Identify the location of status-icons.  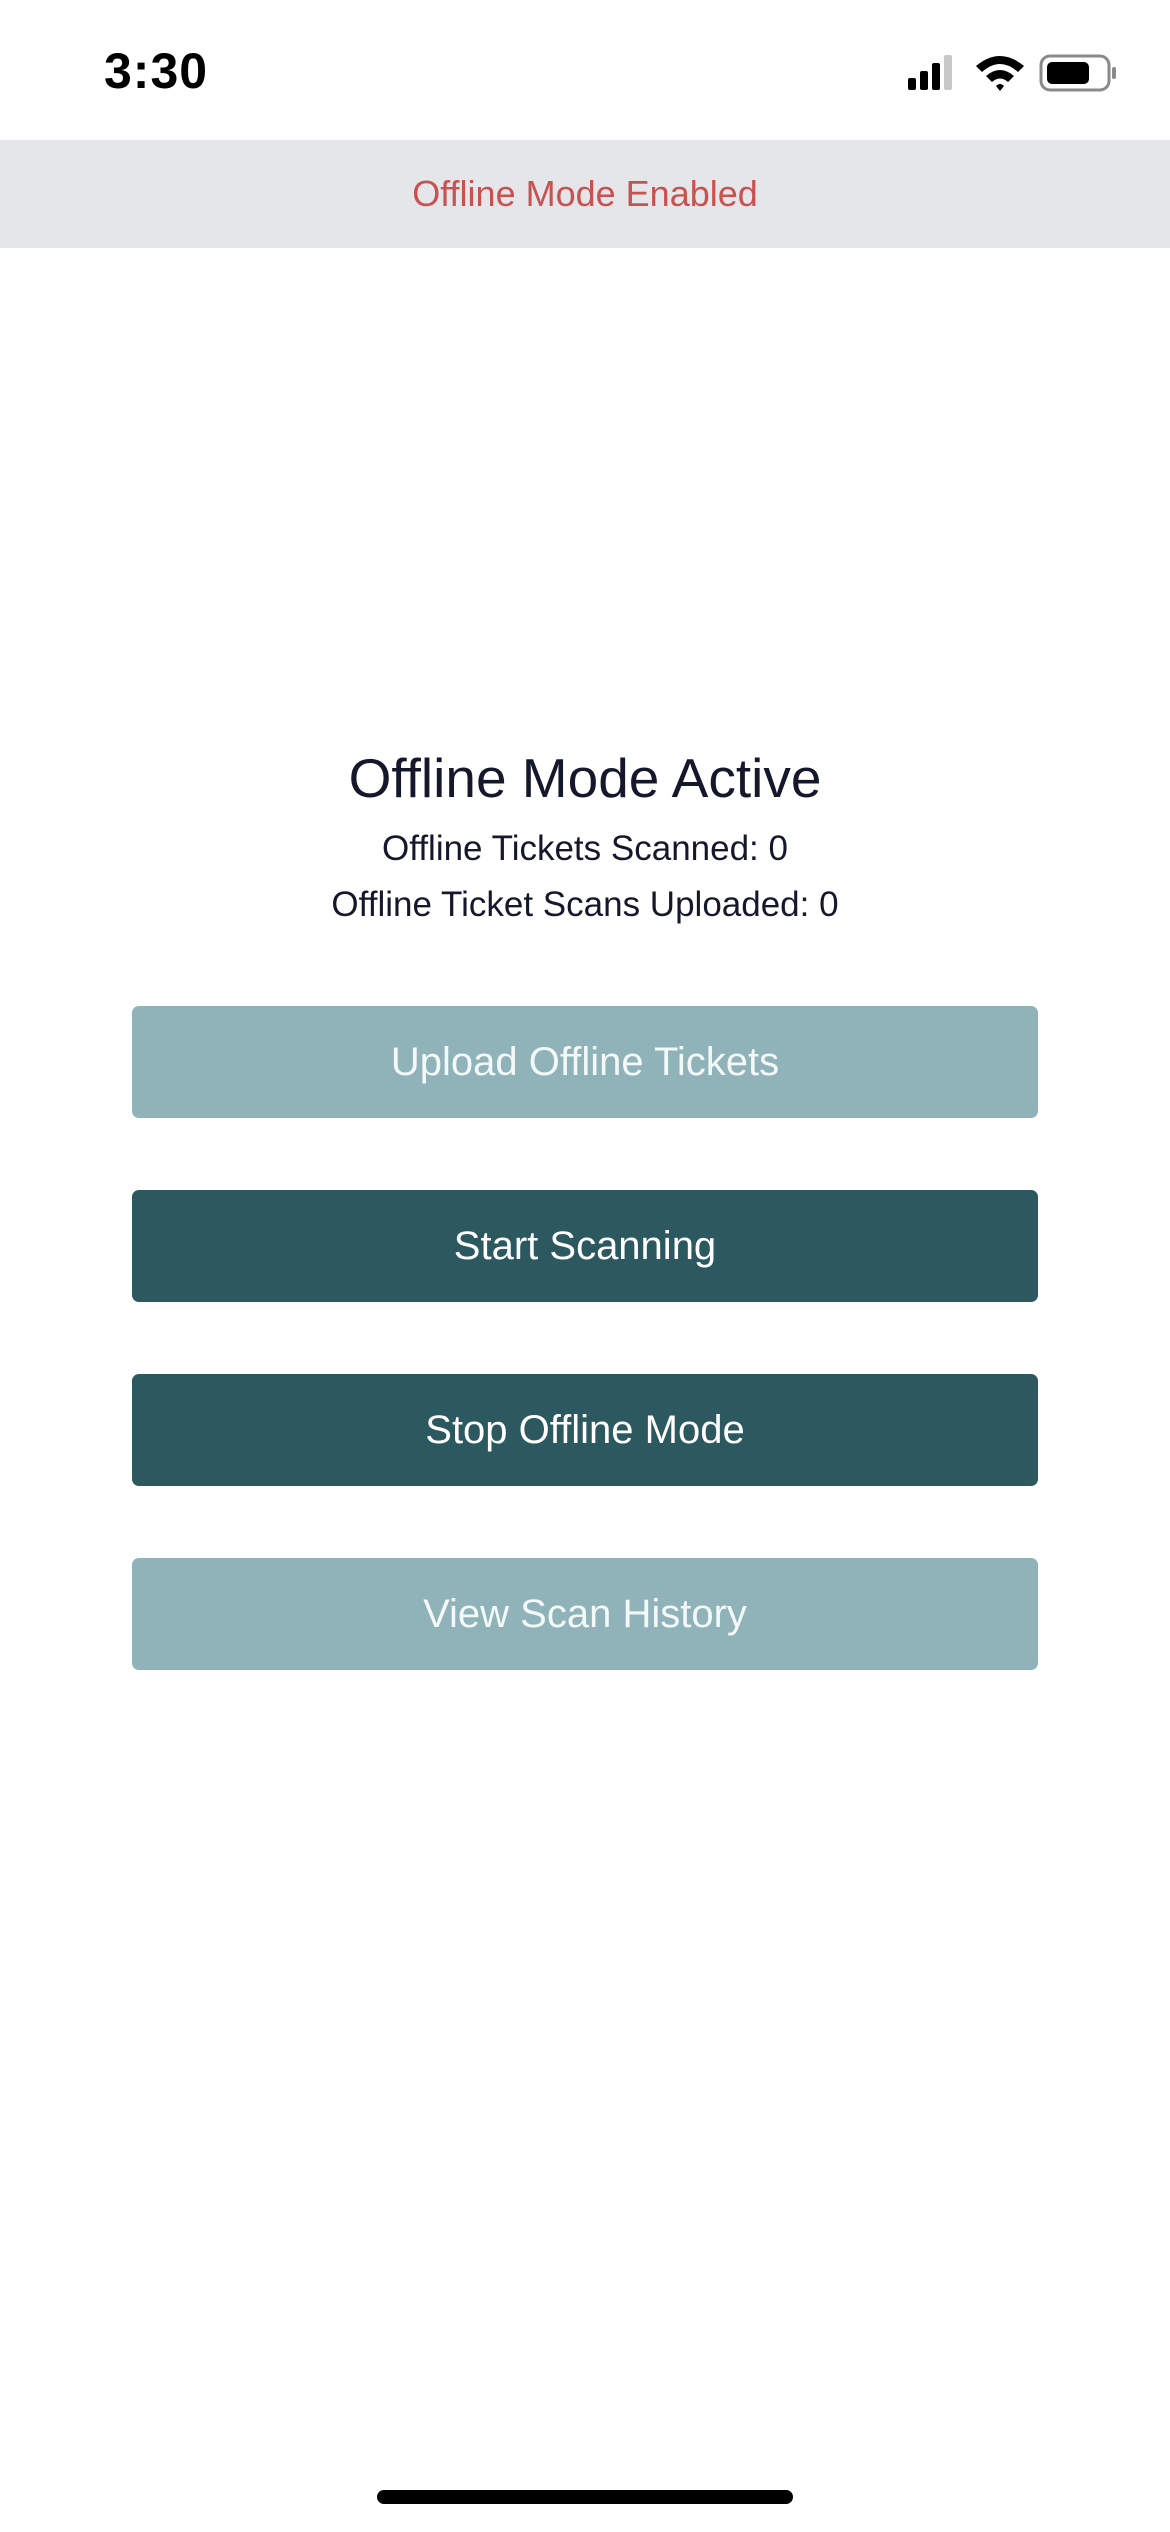
(1010, 73).